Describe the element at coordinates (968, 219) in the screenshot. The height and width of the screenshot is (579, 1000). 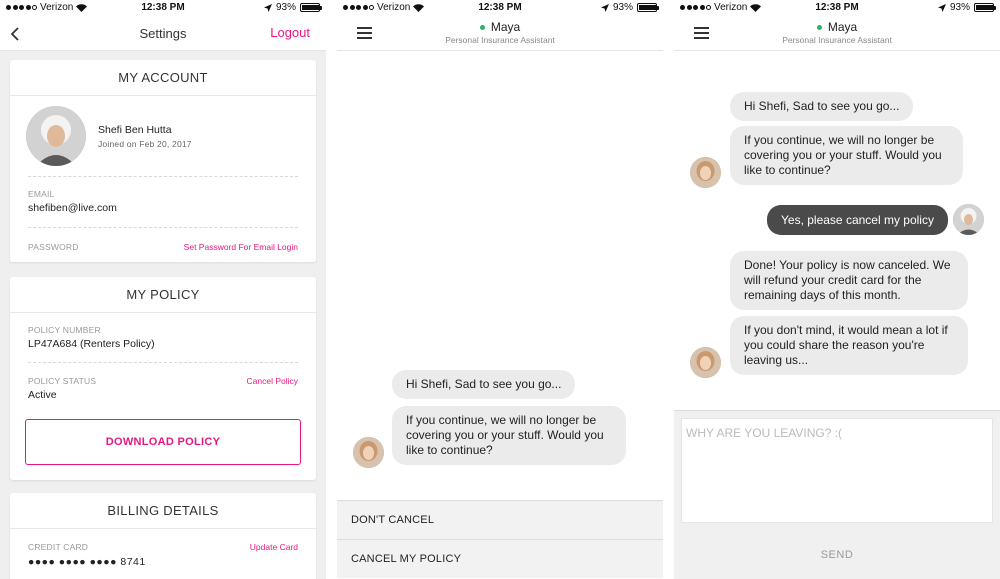
I see `user-avatar` at that location.